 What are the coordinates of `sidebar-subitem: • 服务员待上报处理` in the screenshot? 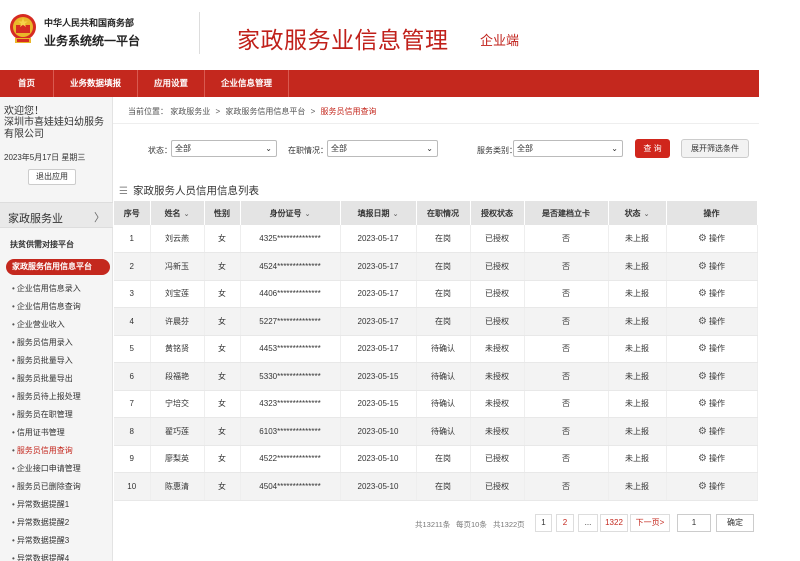 It's located at (62, 397).